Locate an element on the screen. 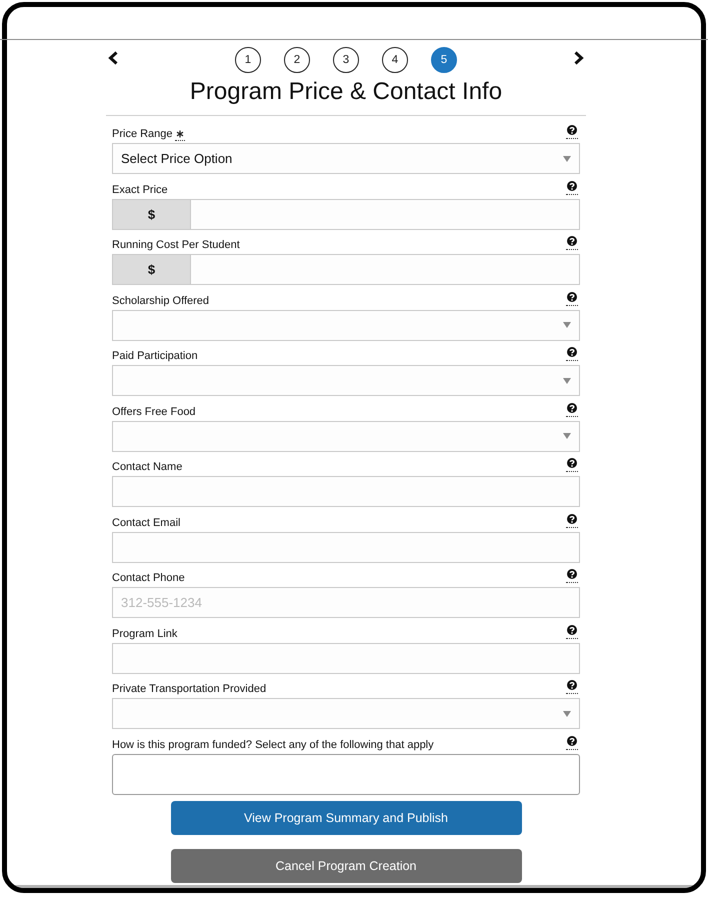 This screenshot has width=708, height=897. publish-button: View Program Summary and Publish is located at coordinates (346, 818).